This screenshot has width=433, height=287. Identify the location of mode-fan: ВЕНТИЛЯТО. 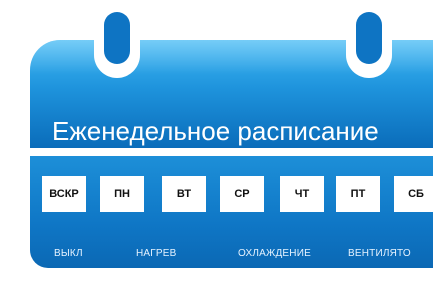
(379, 253).